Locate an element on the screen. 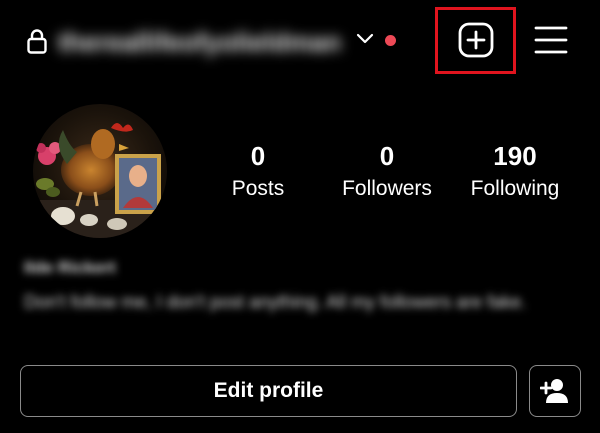  display-name: Ilde Rickert is located at coordinates (70, 267).